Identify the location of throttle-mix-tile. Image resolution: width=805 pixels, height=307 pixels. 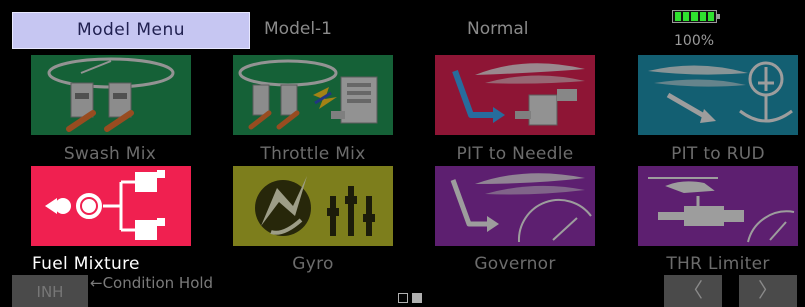
(313, 95).